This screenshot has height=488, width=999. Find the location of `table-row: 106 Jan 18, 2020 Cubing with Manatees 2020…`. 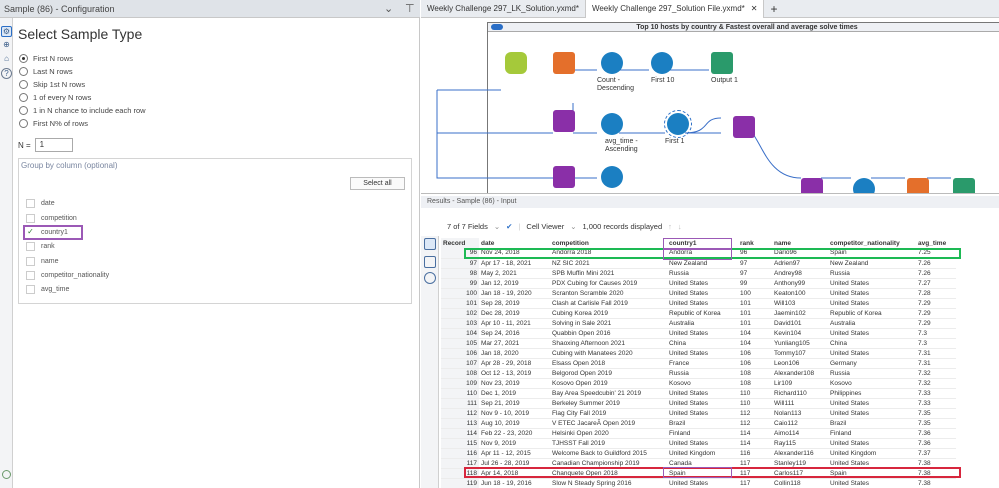

table-row: 106 Jan 18, 2020 Cubing with Manatees 2020… is located at coordinates (698, 353).